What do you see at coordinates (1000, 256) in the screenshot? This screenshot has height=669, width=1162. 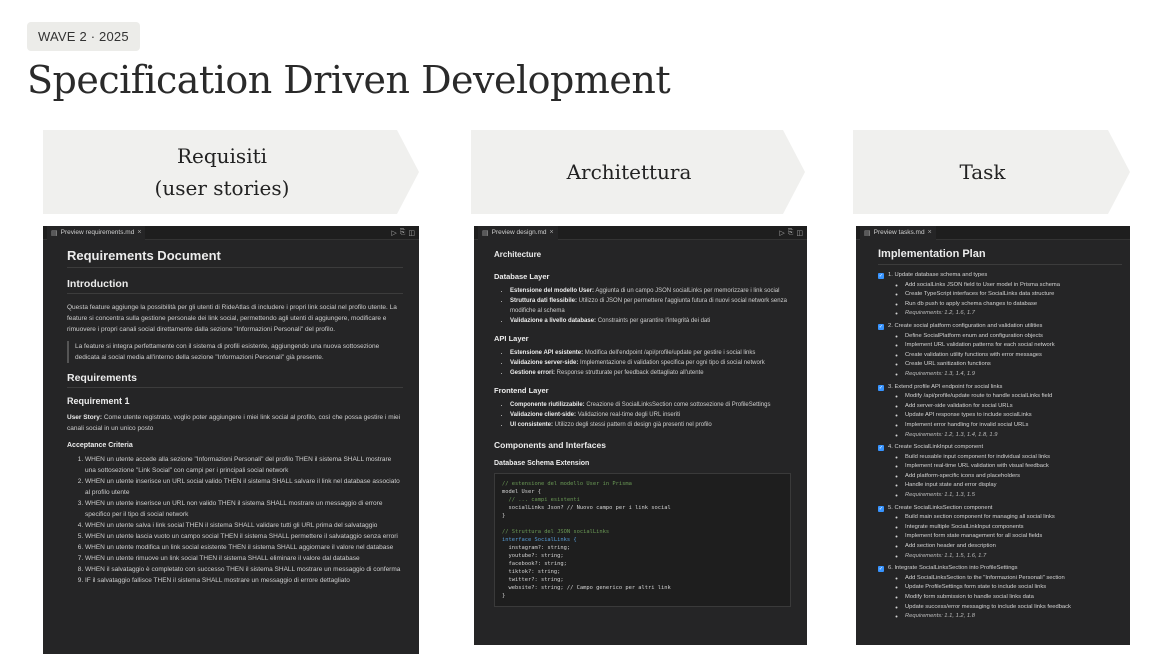 I see `doc-title: Implementation Plan` at bounding box center [1000, 256].